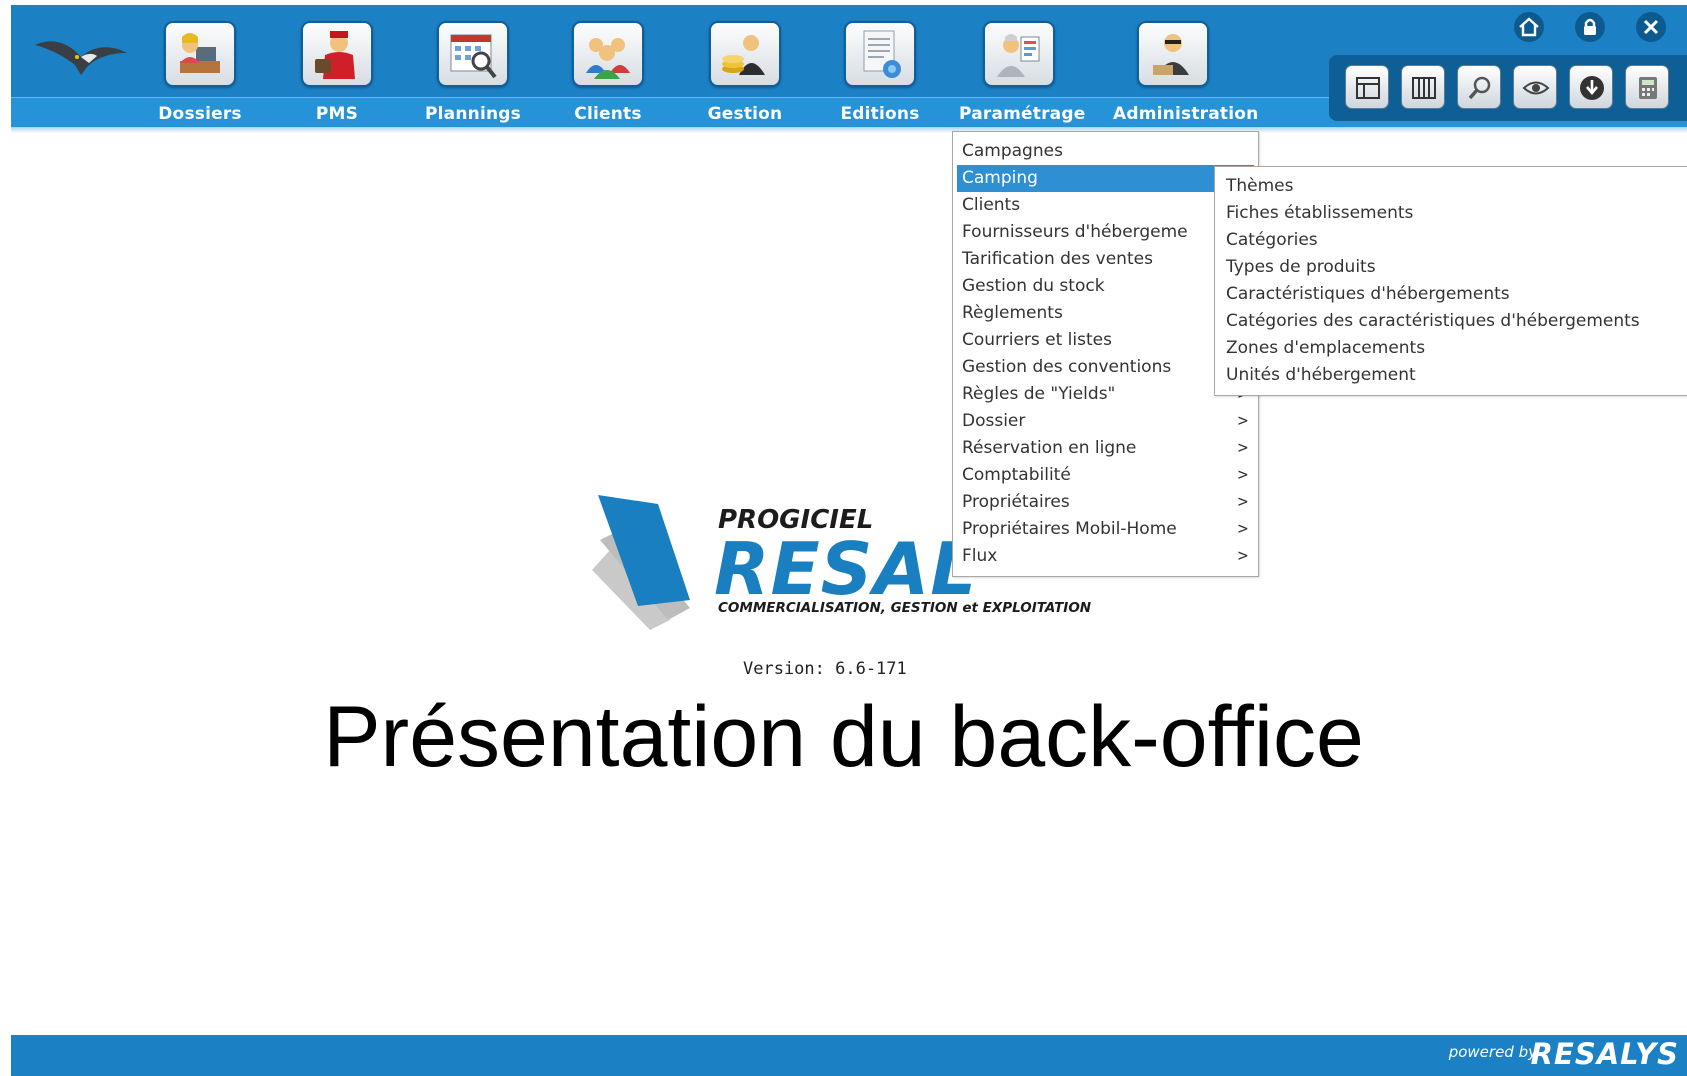  Describe the element at coordinates (1105, 421) in the screenshot. I see `menu-item-dossier: Dossier >` at that location.